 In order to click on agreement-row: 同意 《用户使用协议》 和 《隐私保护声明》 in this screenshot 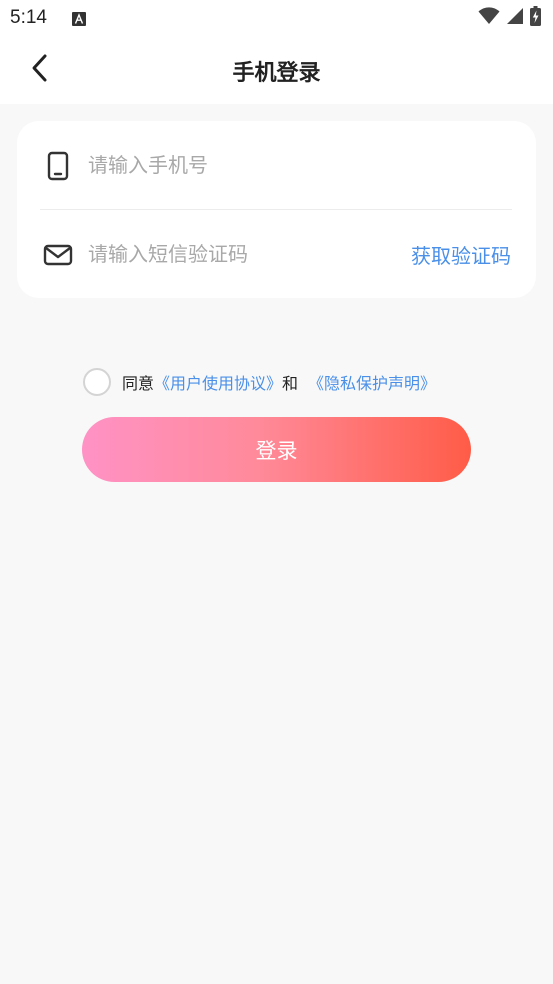, I will do `click(259, 382)`.